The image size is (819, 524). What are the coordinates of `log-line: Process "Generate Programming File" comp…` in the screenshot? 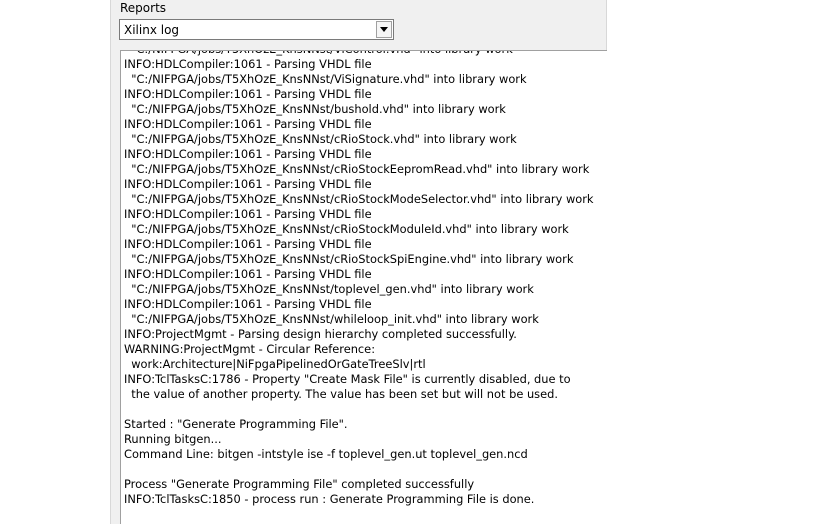 It's located at (299, 484).